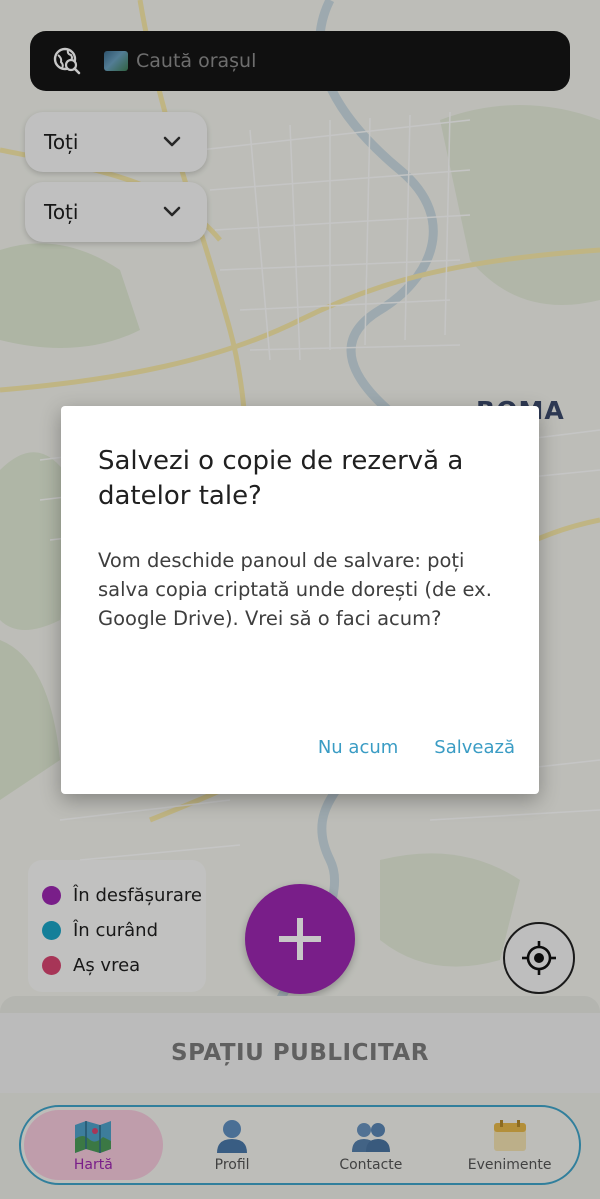 The height and width of the screenshot is (1199, 600). I want to click on not-now-button: Nu acum, so click(358, 747).